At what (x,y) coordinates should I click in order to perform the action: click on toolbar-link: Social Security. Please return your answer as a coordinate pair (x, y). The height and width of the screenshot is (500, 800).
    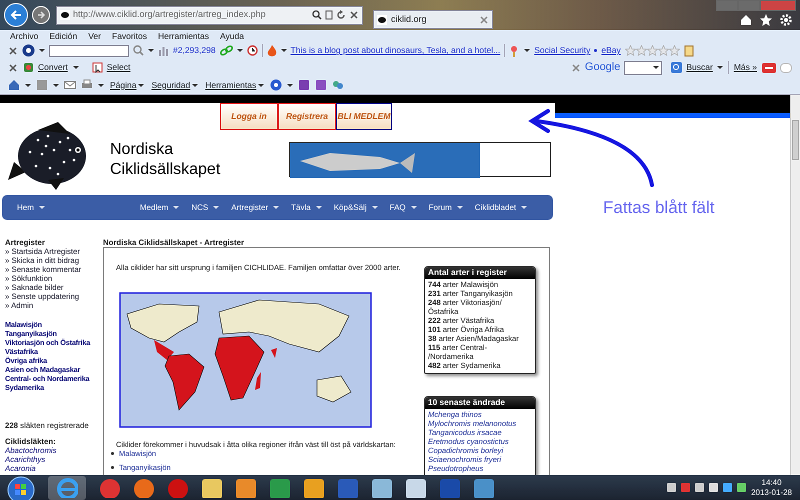
    Looking at the image, I should click on (562, 50).